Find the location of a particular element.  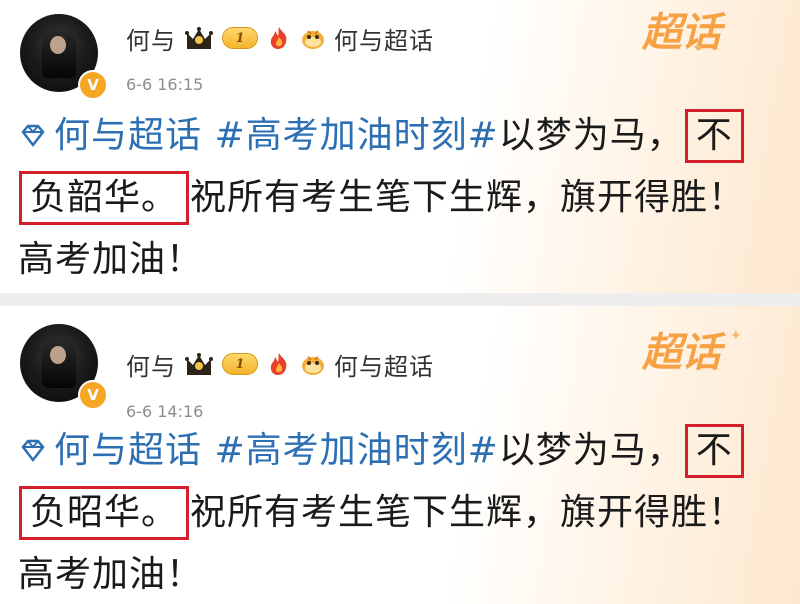

highlighted-text: 负昭华。 is located at coordinates (104, 513).